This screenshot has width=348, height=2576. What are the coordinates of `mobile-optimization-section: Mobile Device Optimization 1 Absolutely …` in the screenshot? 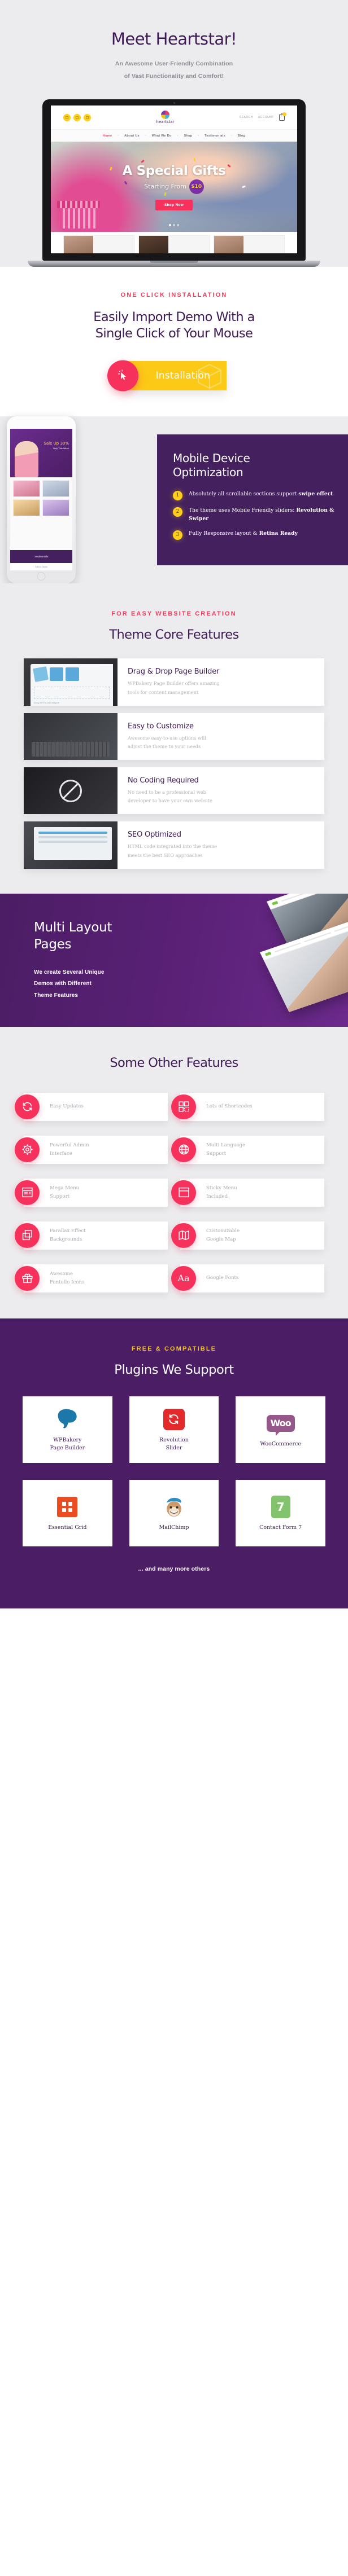 It's located at (174, 500).